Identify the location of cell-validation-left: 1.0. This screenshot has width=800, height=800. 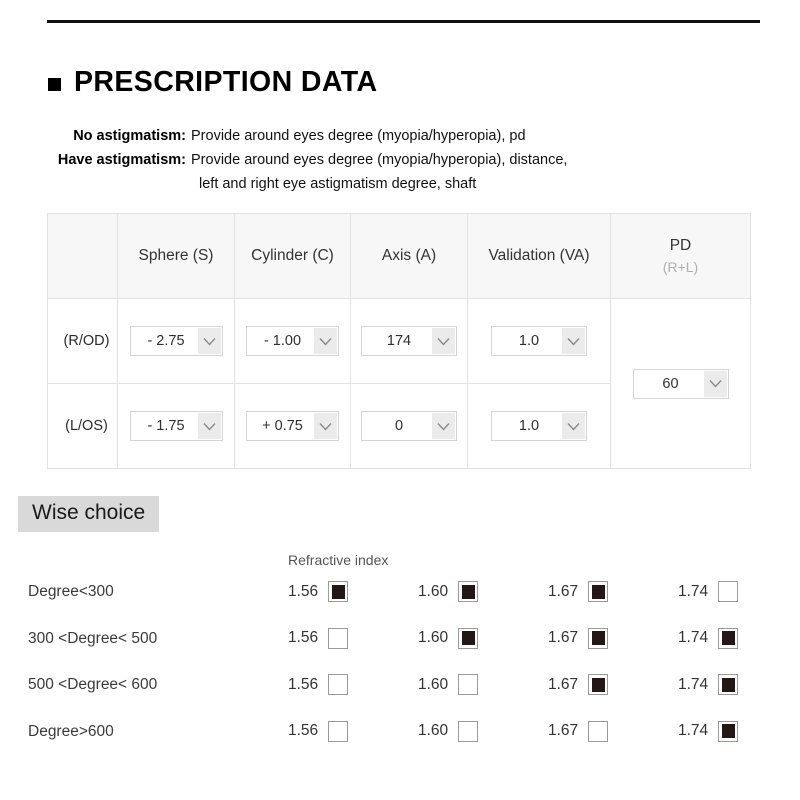
(539, 426).